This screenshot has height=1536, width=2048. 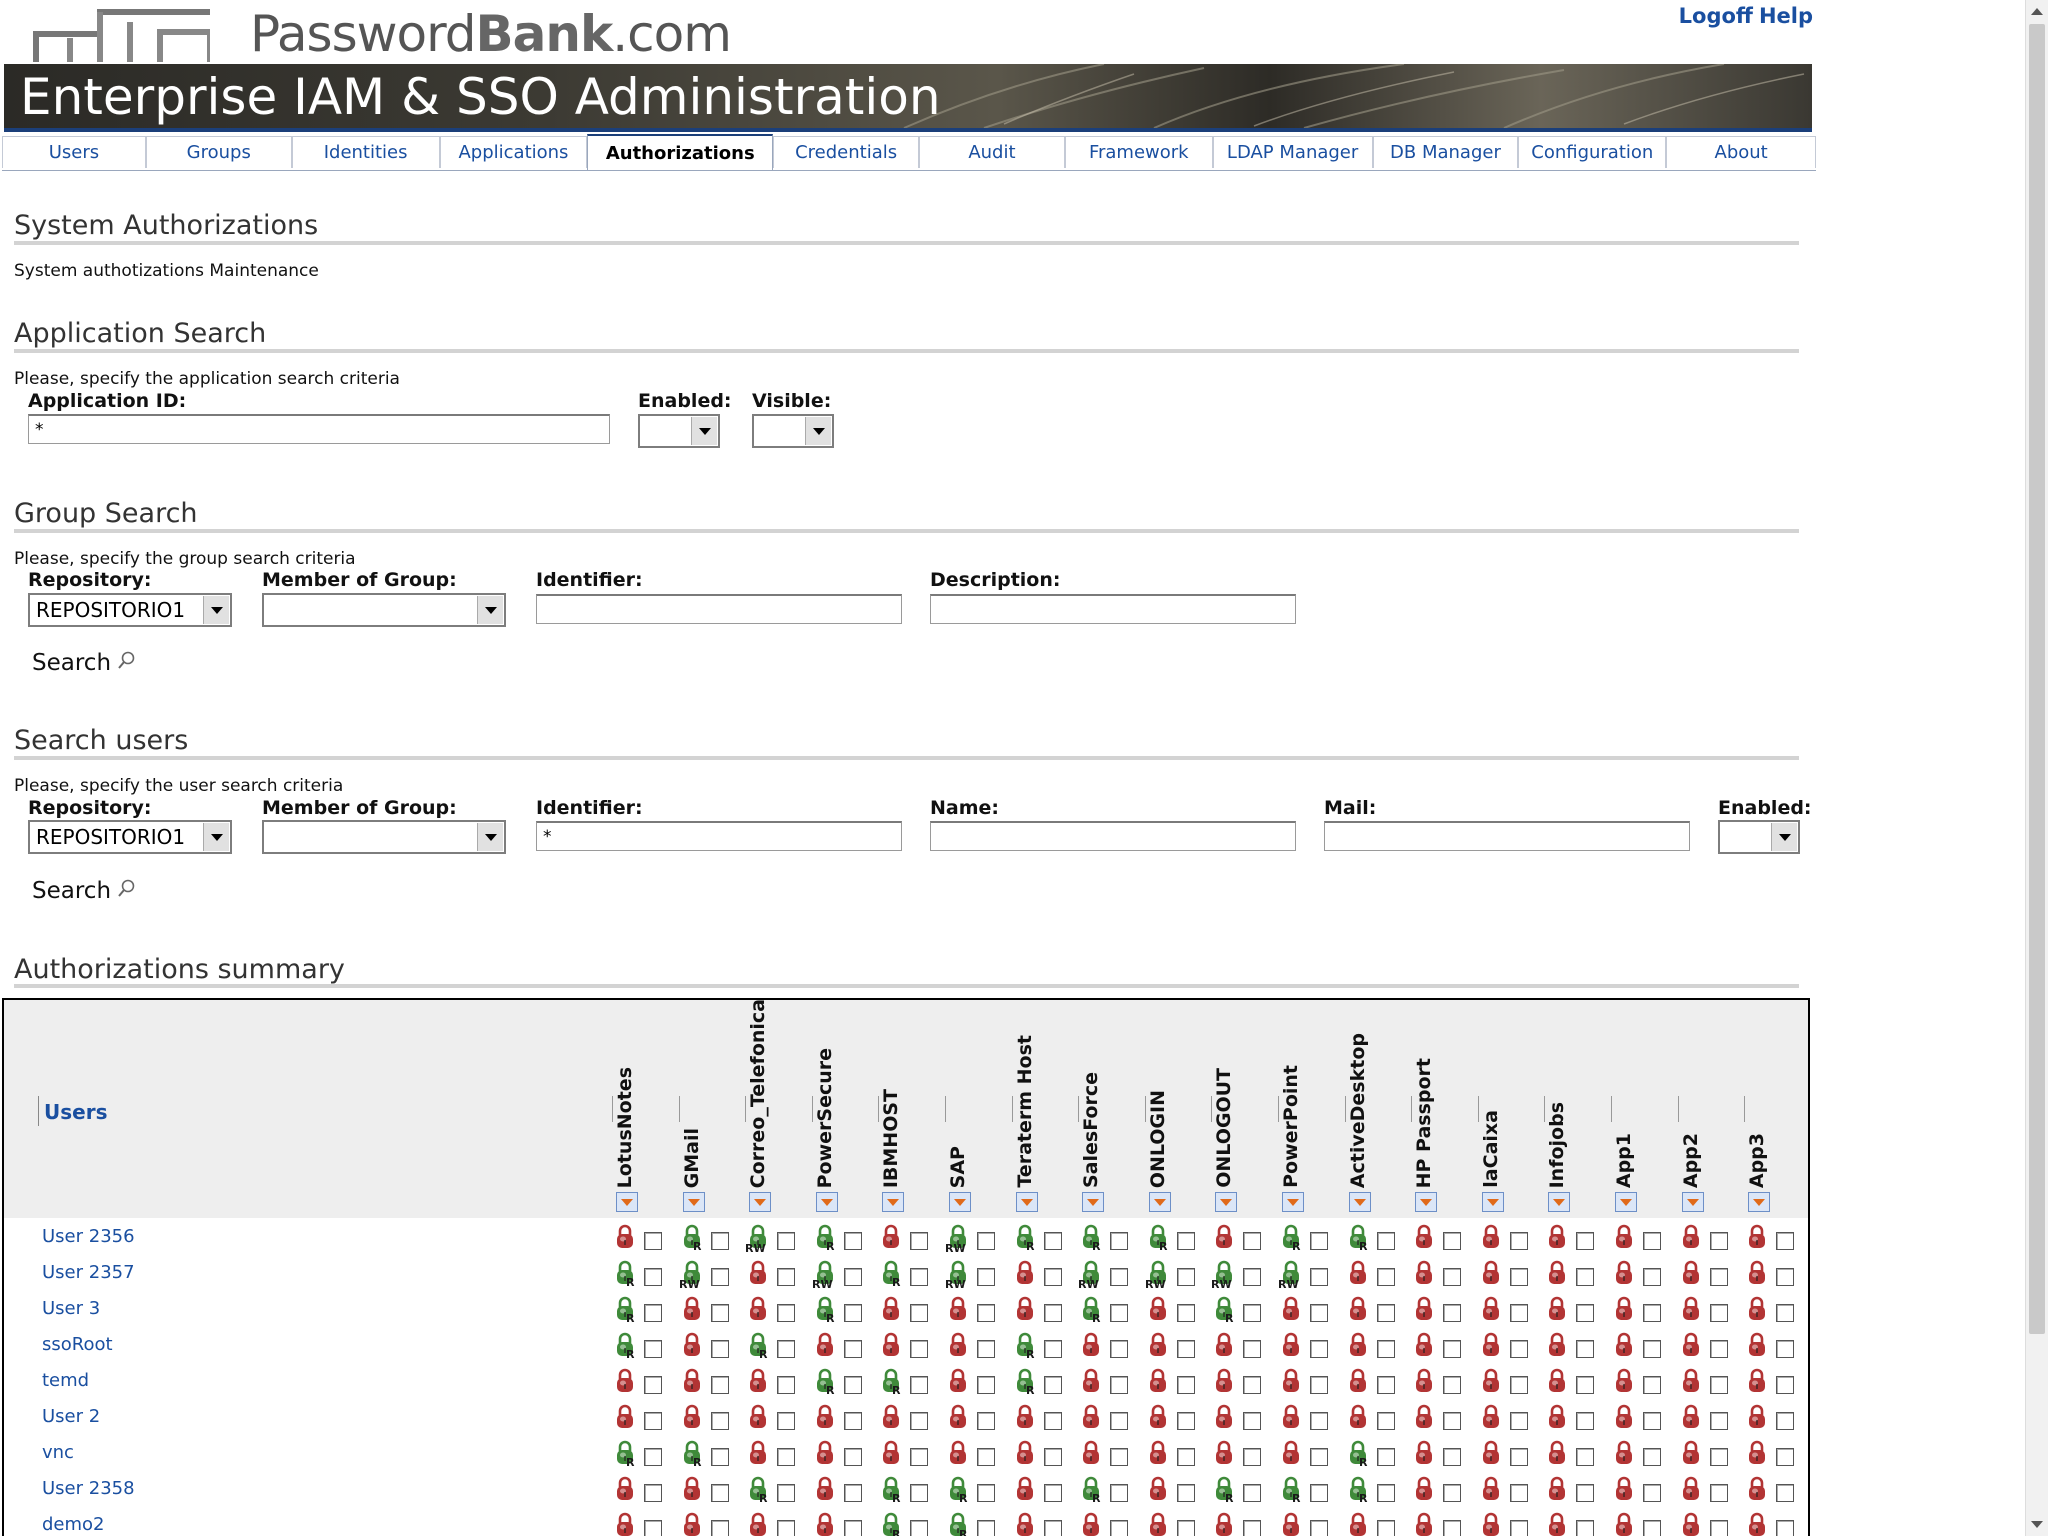 What do you see at coordinates (319, 429) in the screenshot?
I see `application-id-input` at bounding box center [319, 429].